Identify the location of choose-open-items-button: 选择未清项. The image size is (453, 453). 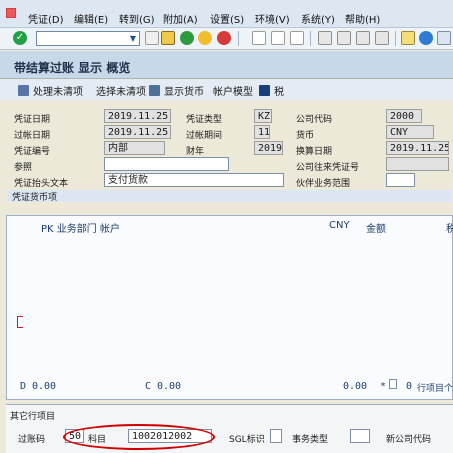
(121, 90).